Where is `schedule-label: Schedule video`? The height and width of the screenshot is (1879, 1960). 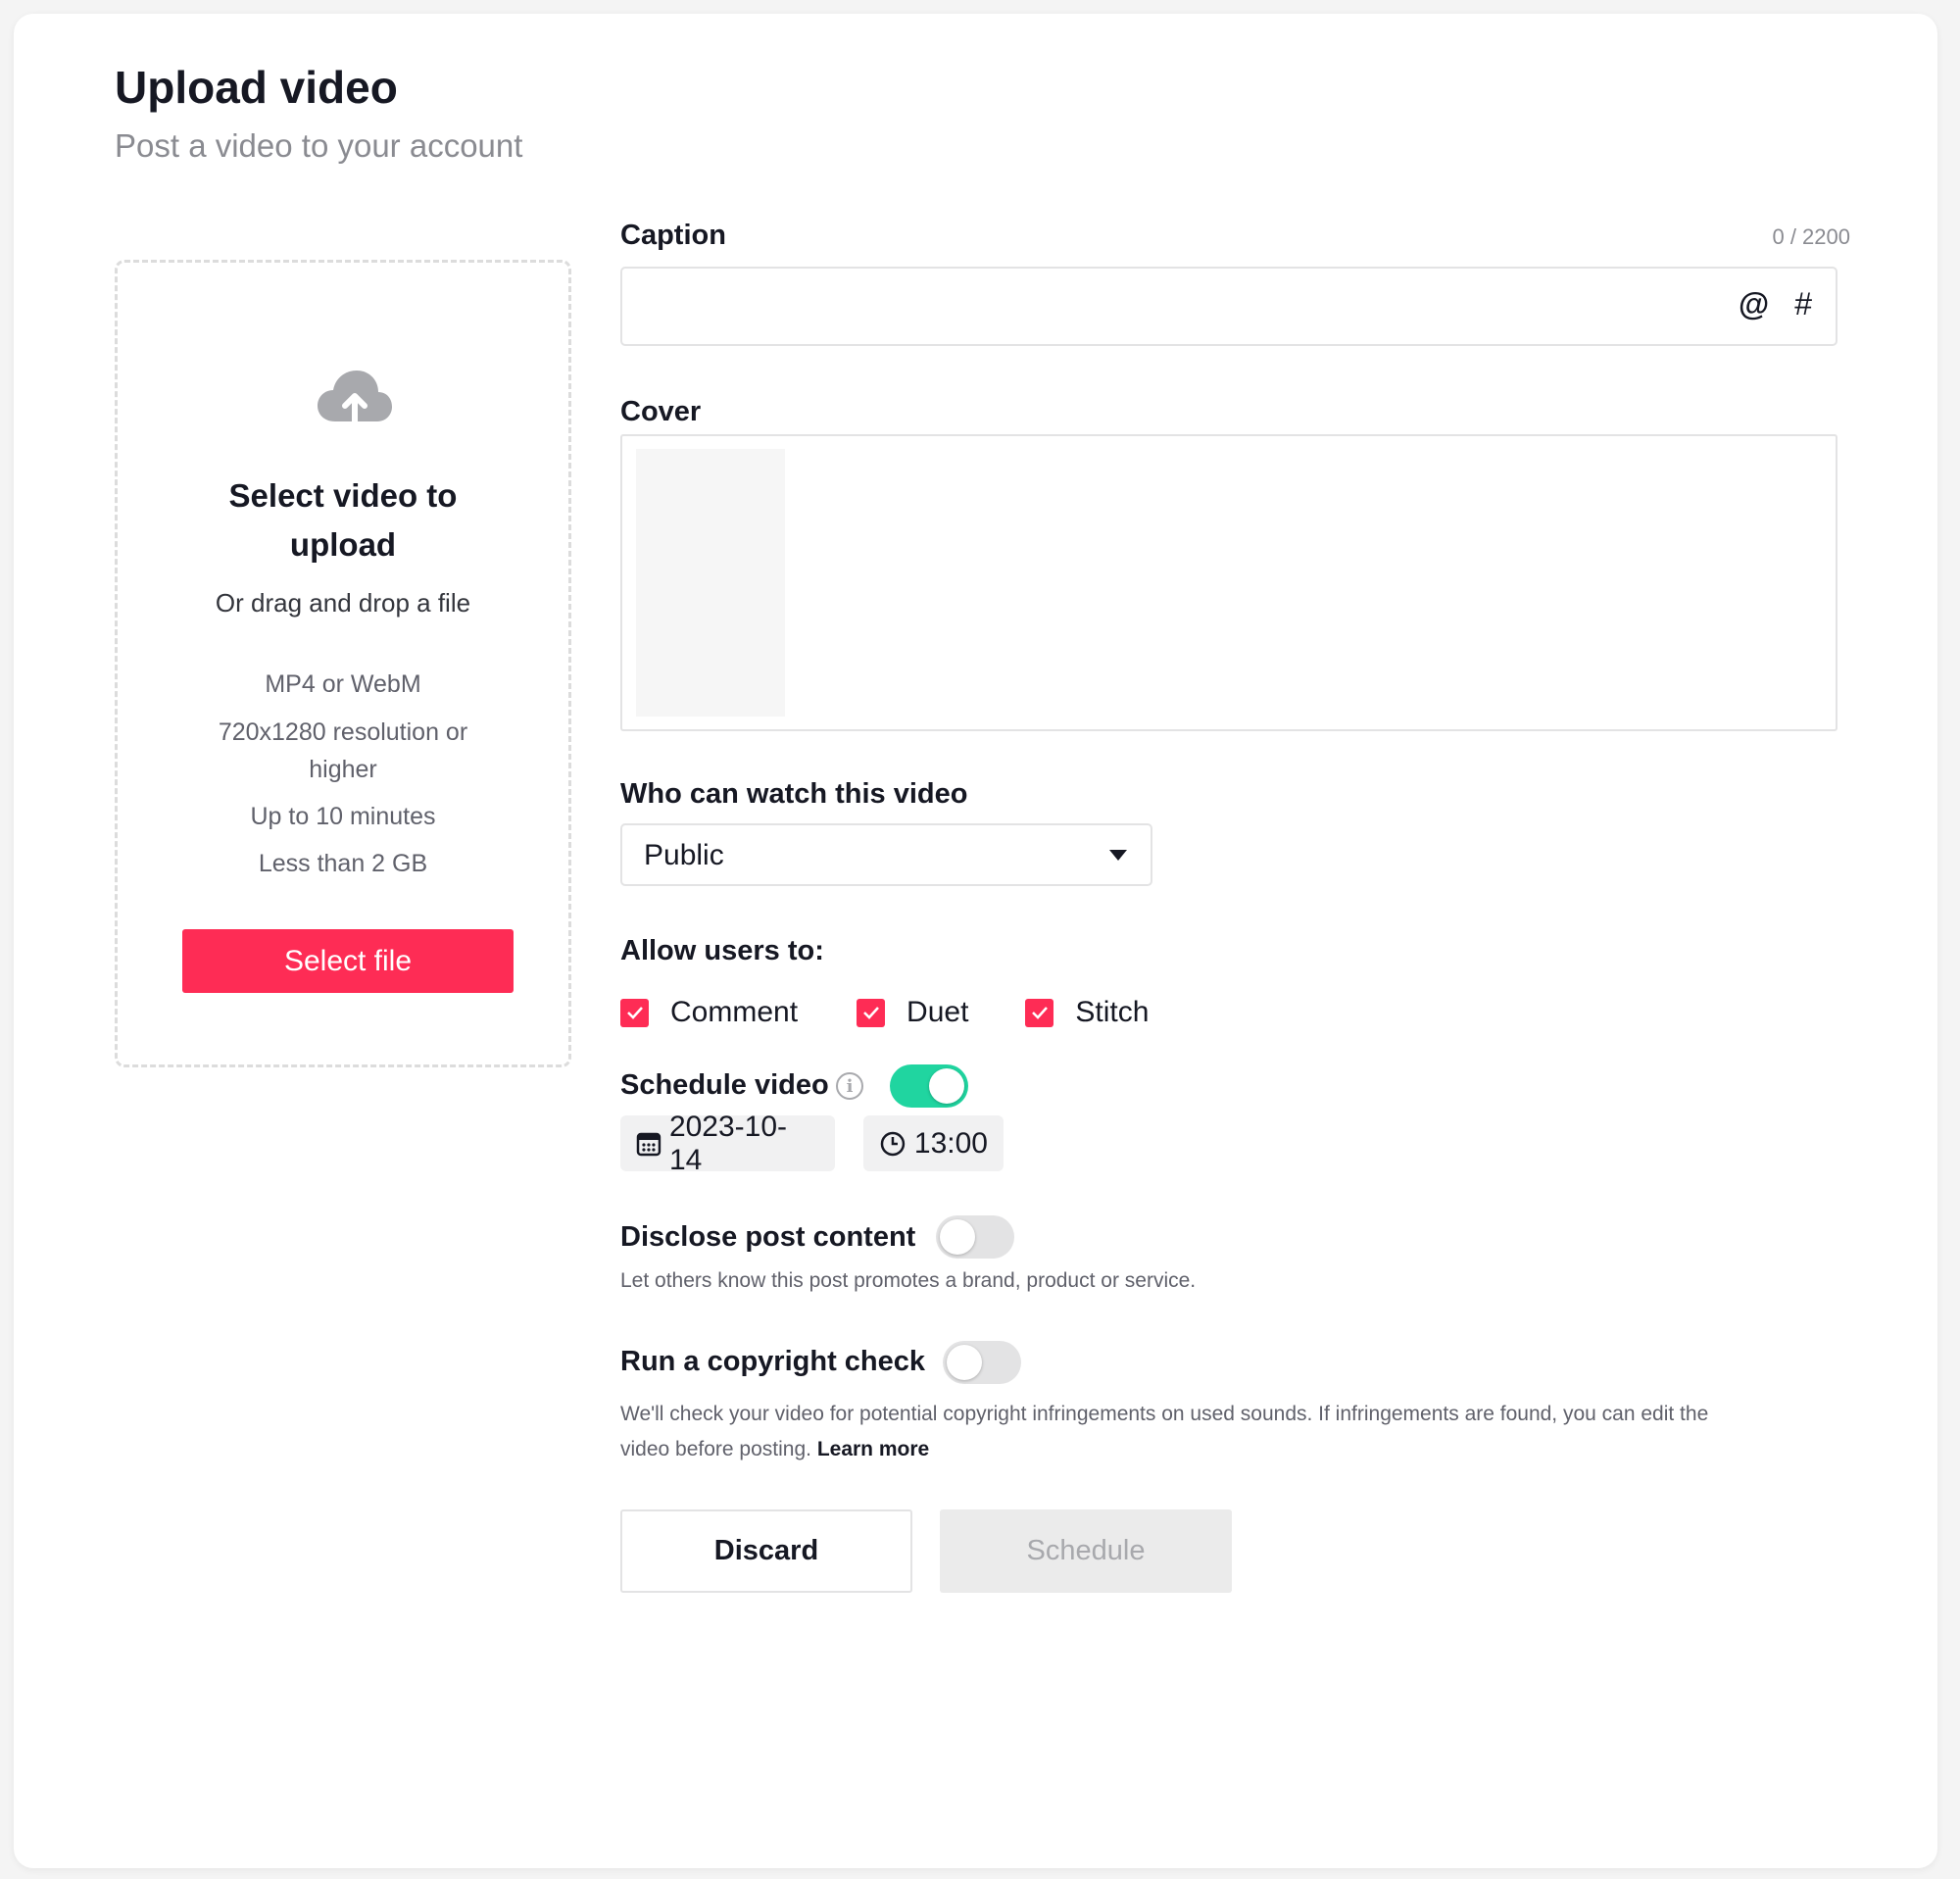 schedule-label: Schedule video is located at coordinates (724, 1085).